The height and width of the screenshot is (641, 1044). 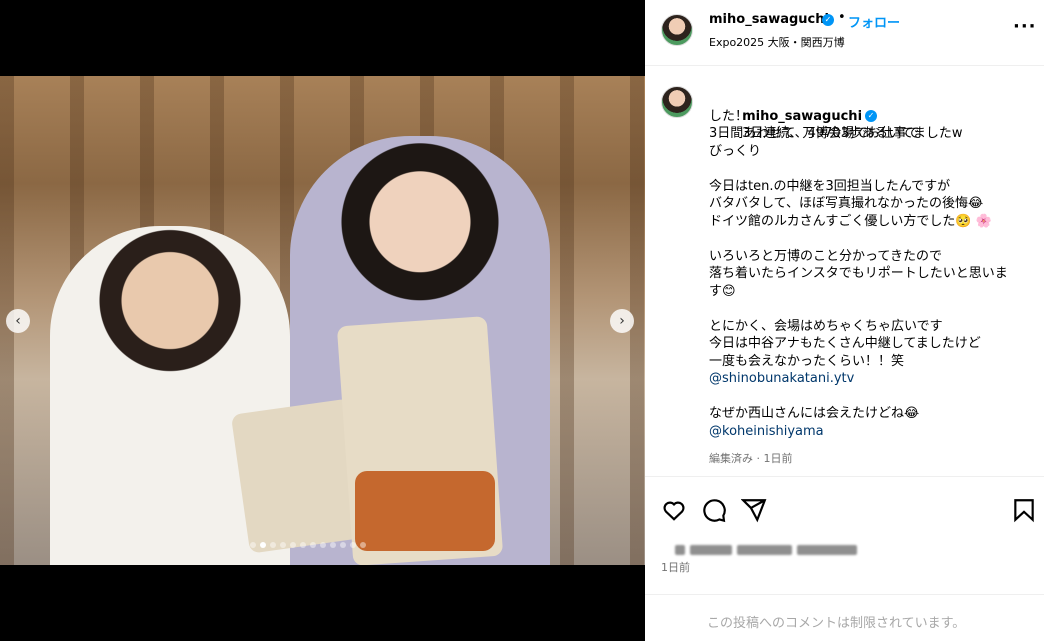 What do you see at coordinates (874, 21) in the screenshot?
I see `follow-button: フォロー` at bounding box center [874, 21].